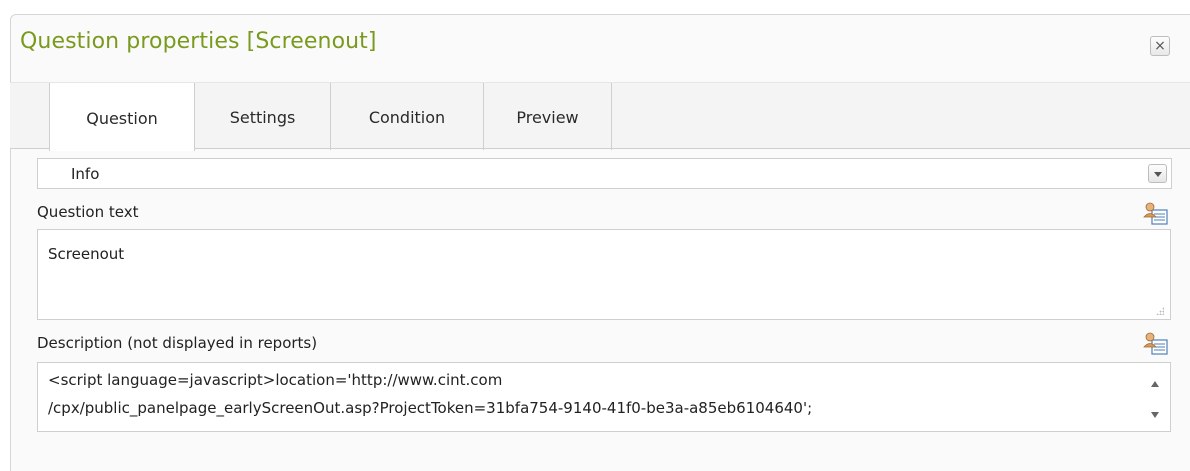 This screenshot has width=1190, height=471. What do you see at coordinates (548, 116) in the screenshot?
I see `tab-preview: Preview` at bounding box center [548, 116].